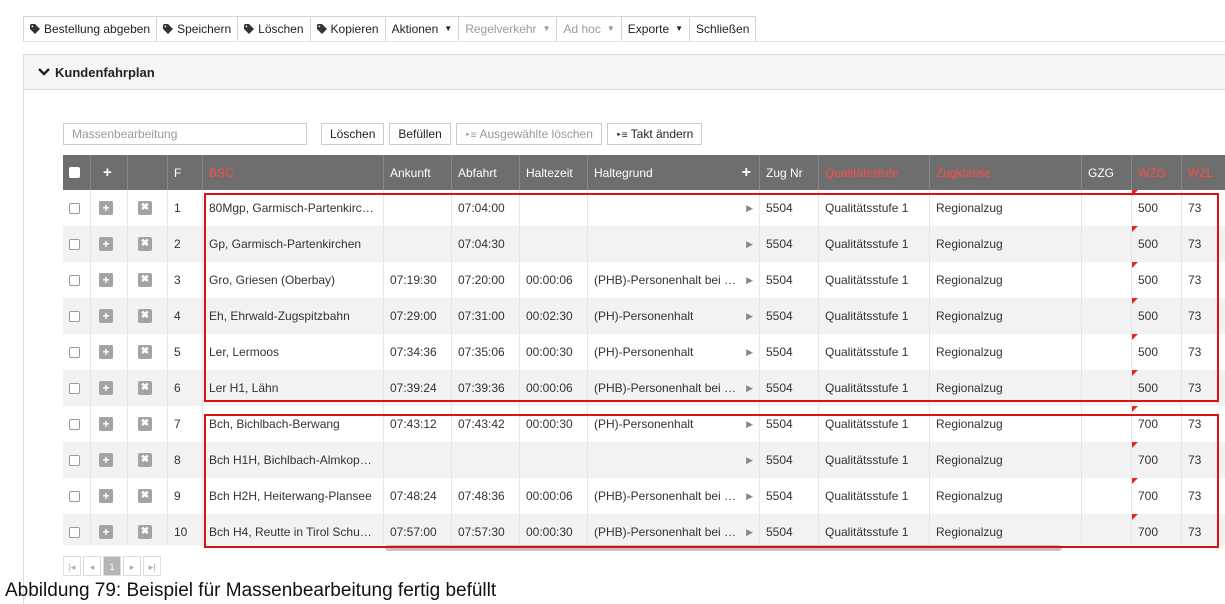 The height and width of the screenshot is (604, 1225). What do you see at coordinates (292, 244) in the screenshot?
I see `cell-bsc: Gp, Garmisch-Partenkirchen` at bounding box center [292, 244].